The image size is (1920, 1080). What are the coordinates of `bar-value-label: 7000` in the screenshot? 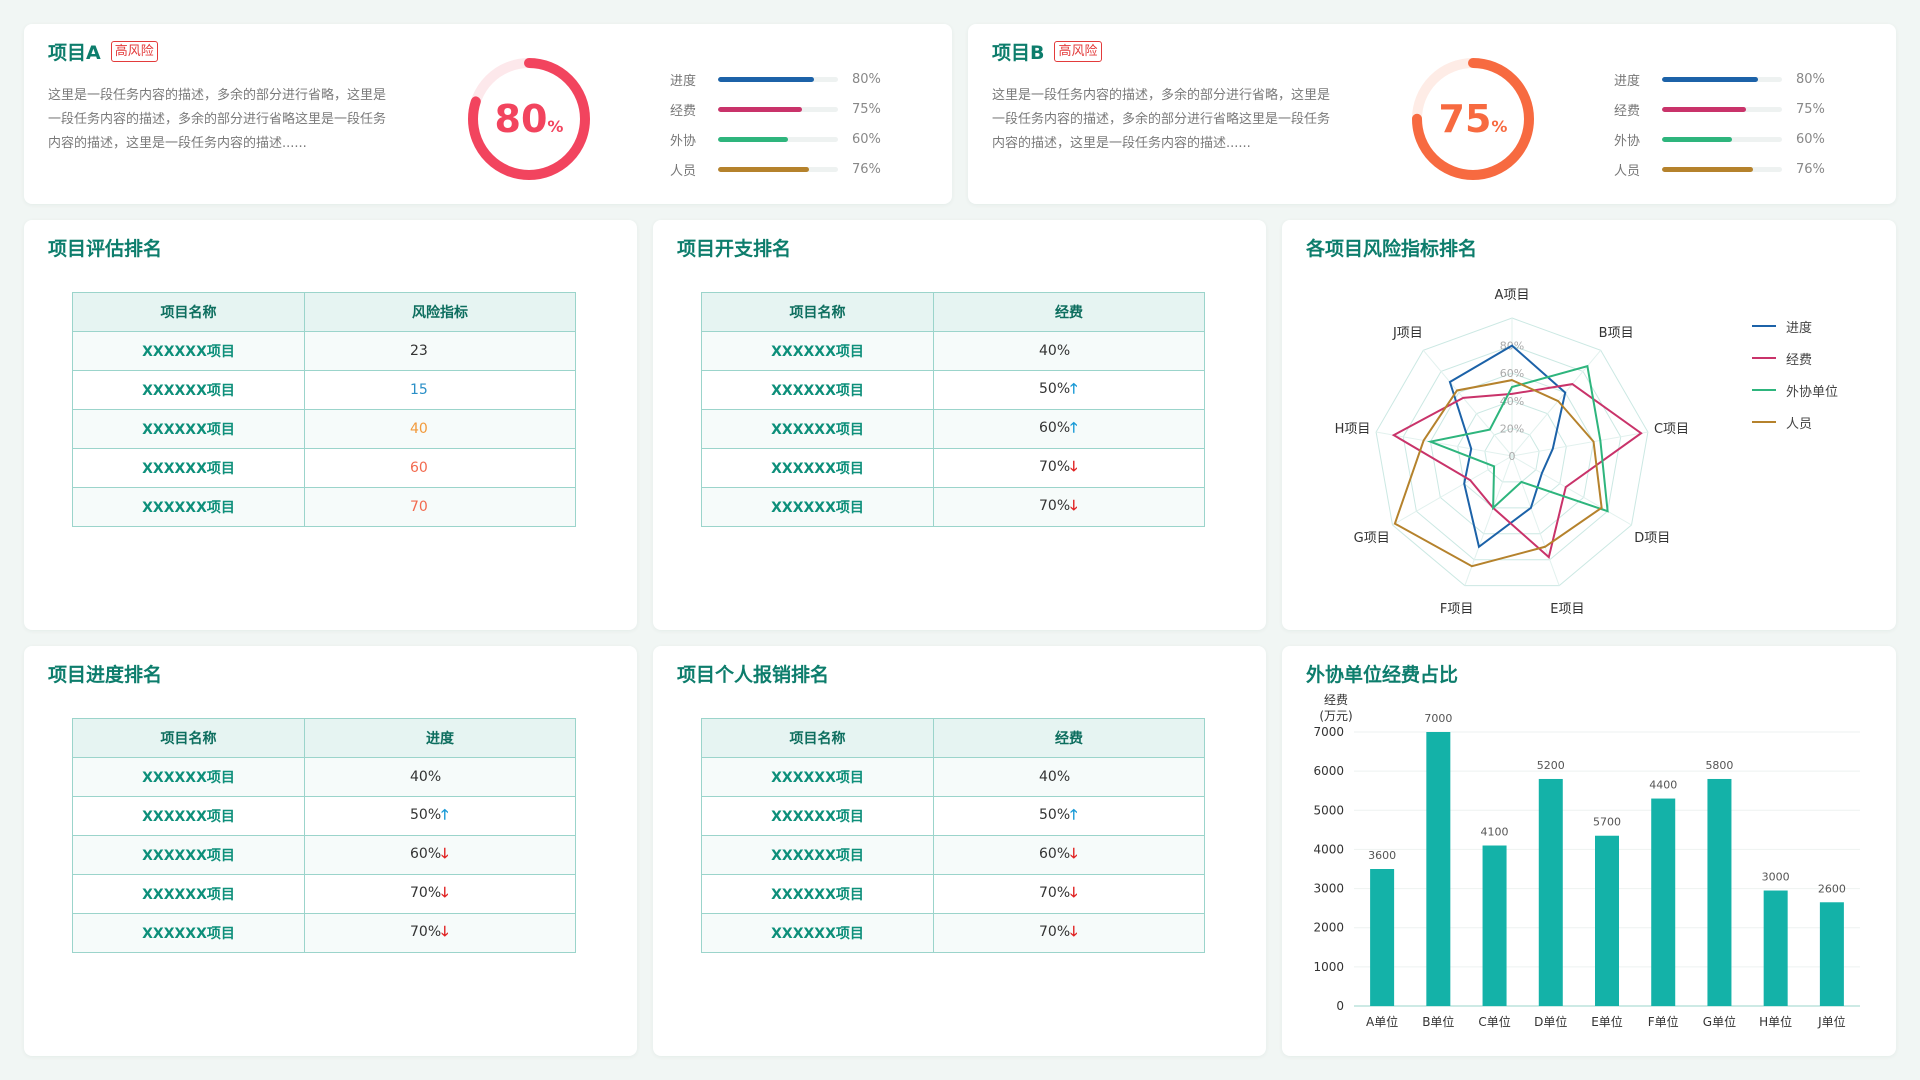 It's located at (1438, 718).